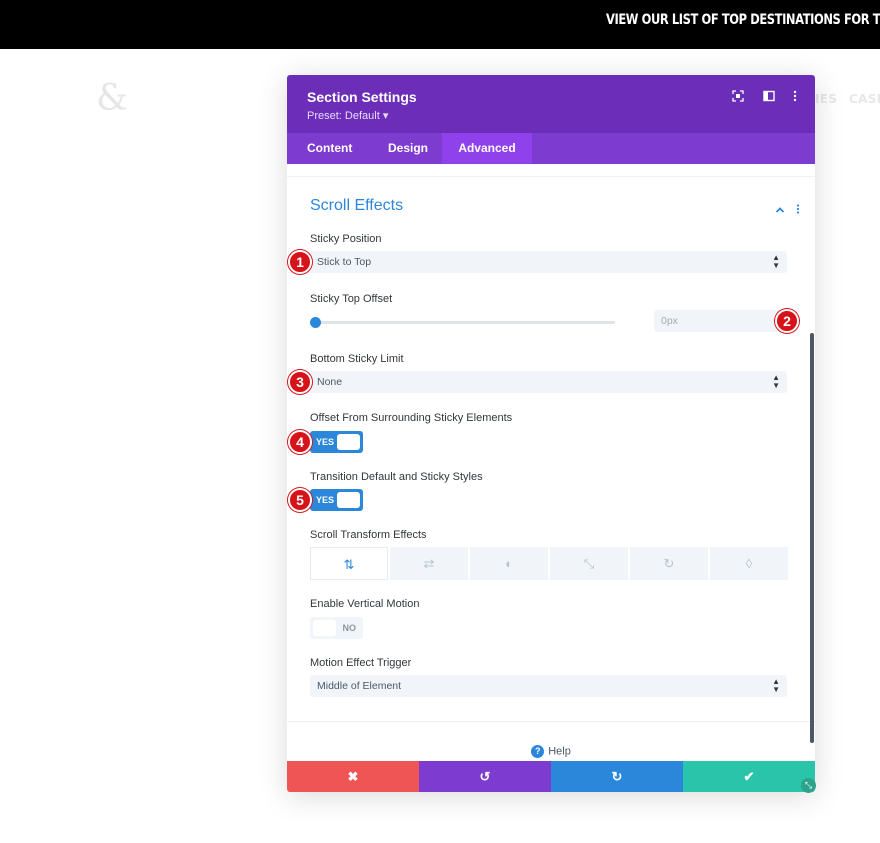 The image size is (880, 843). Describe the element at coordinates (300, 382) in the screenshot. I see `annotation-badge: 3` at that location.